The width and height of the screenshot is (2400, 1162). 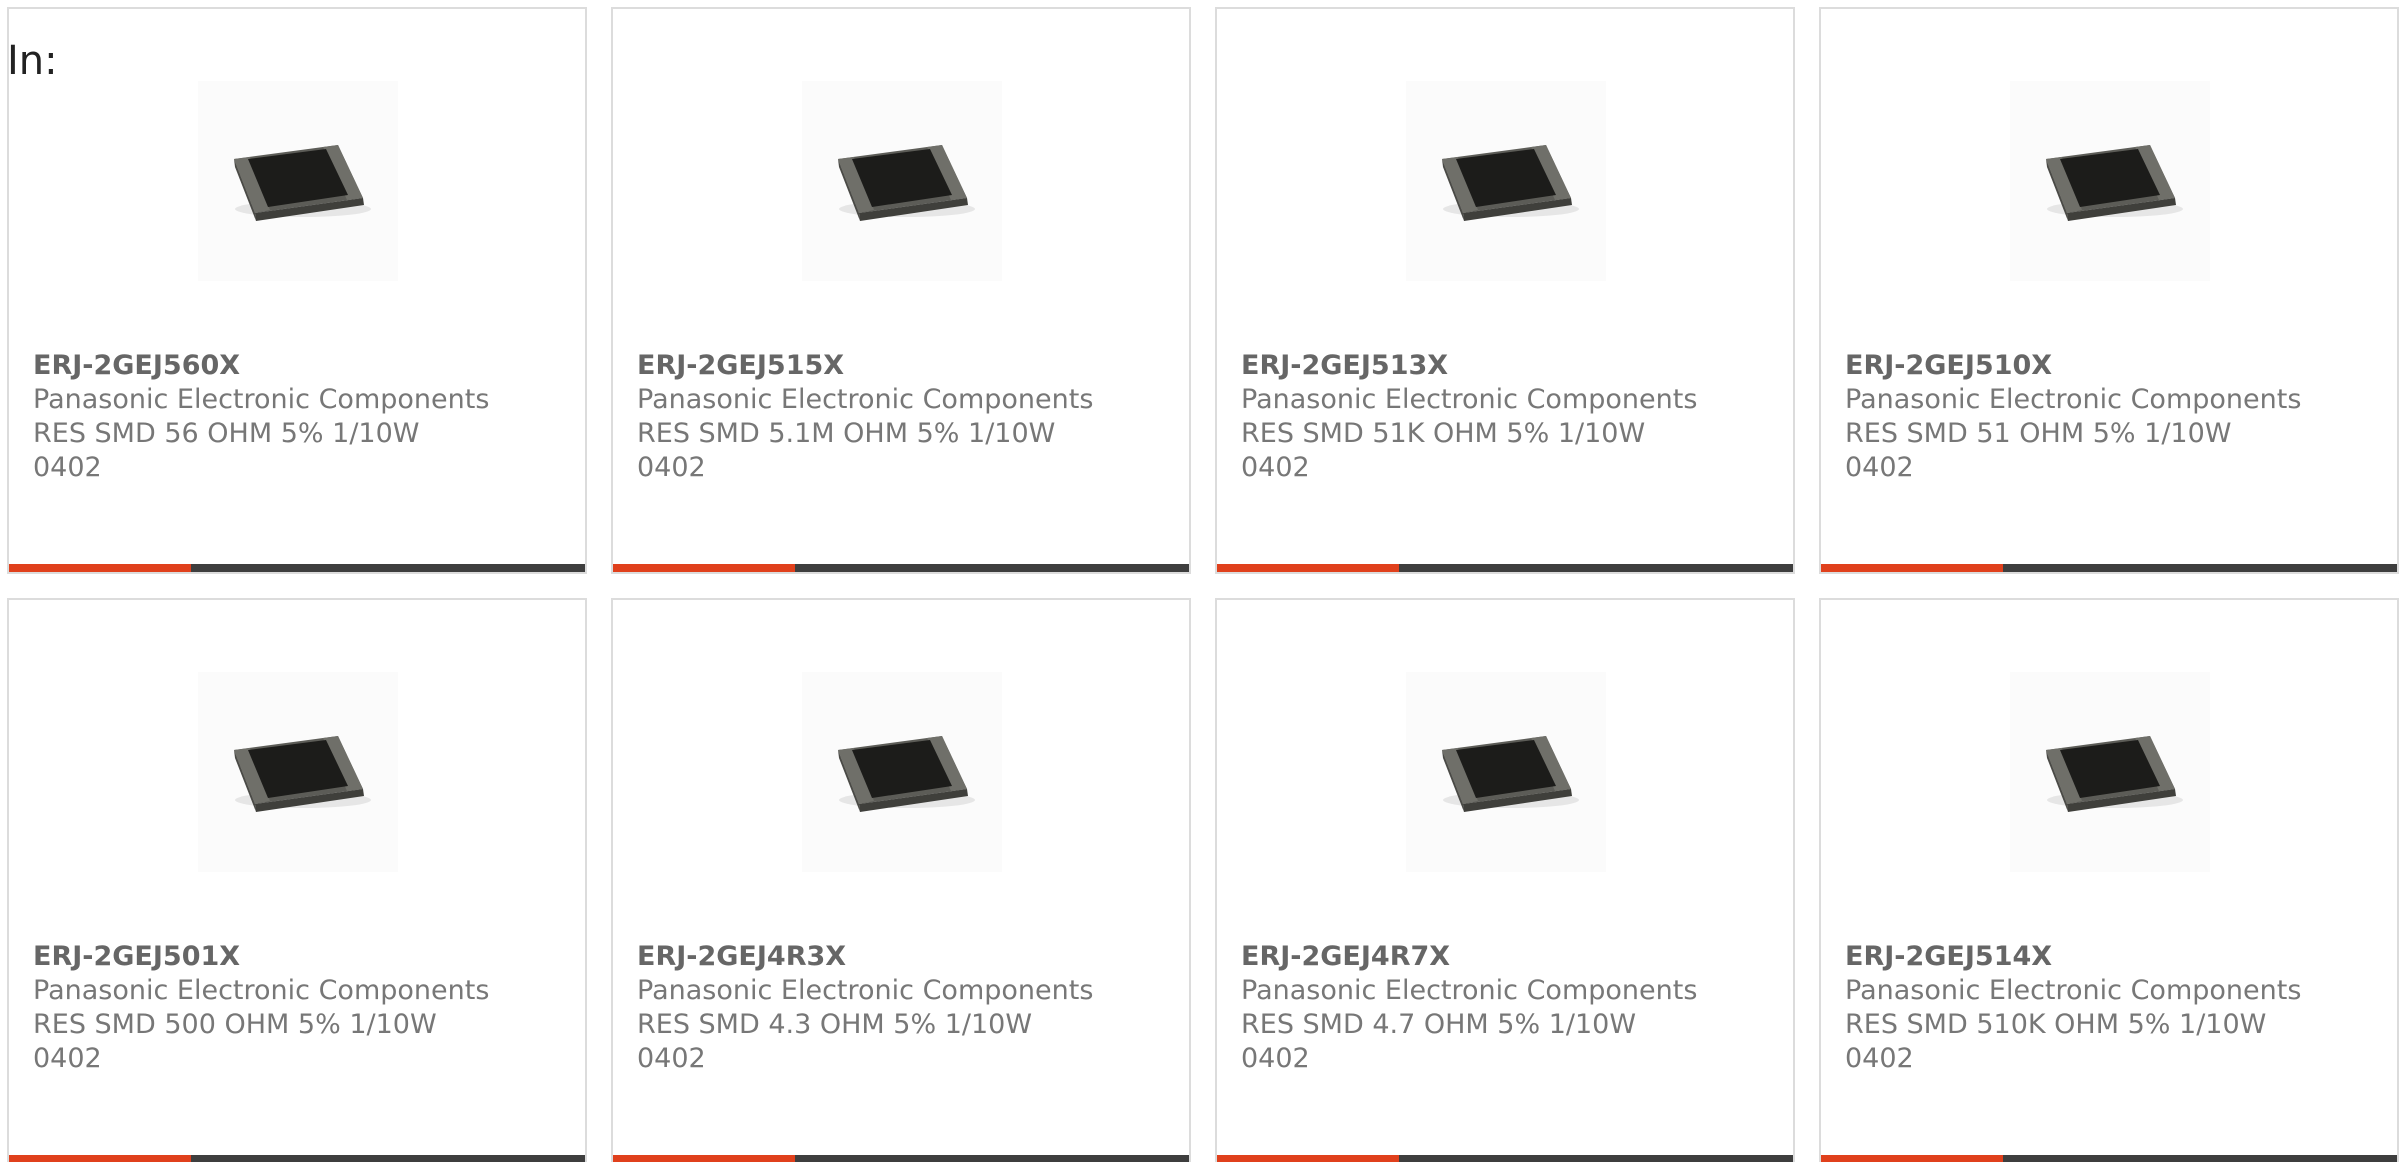 I want to click on product-description: RES SMD 4.3 OHM 5% 1/10W 0402, so click(x=835, y=1041).